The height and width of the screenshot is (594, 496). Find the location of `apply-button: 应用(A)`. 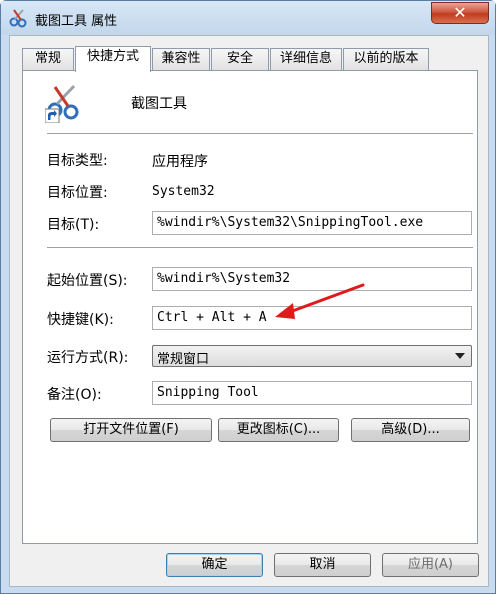

apply-button: 应用(A) is located at coordinates (430, 565).